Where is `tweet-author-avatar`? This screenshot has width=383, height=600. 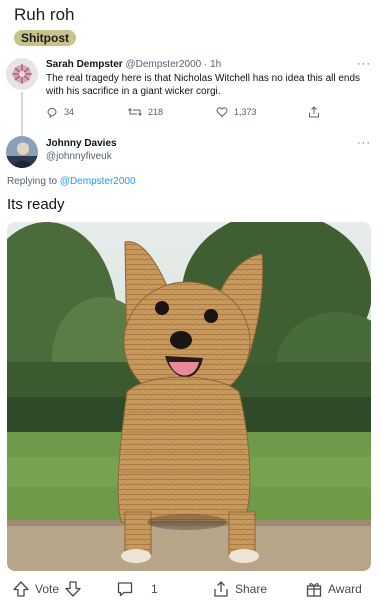
tweet-author-avatar is located at coordinates (22, 74).